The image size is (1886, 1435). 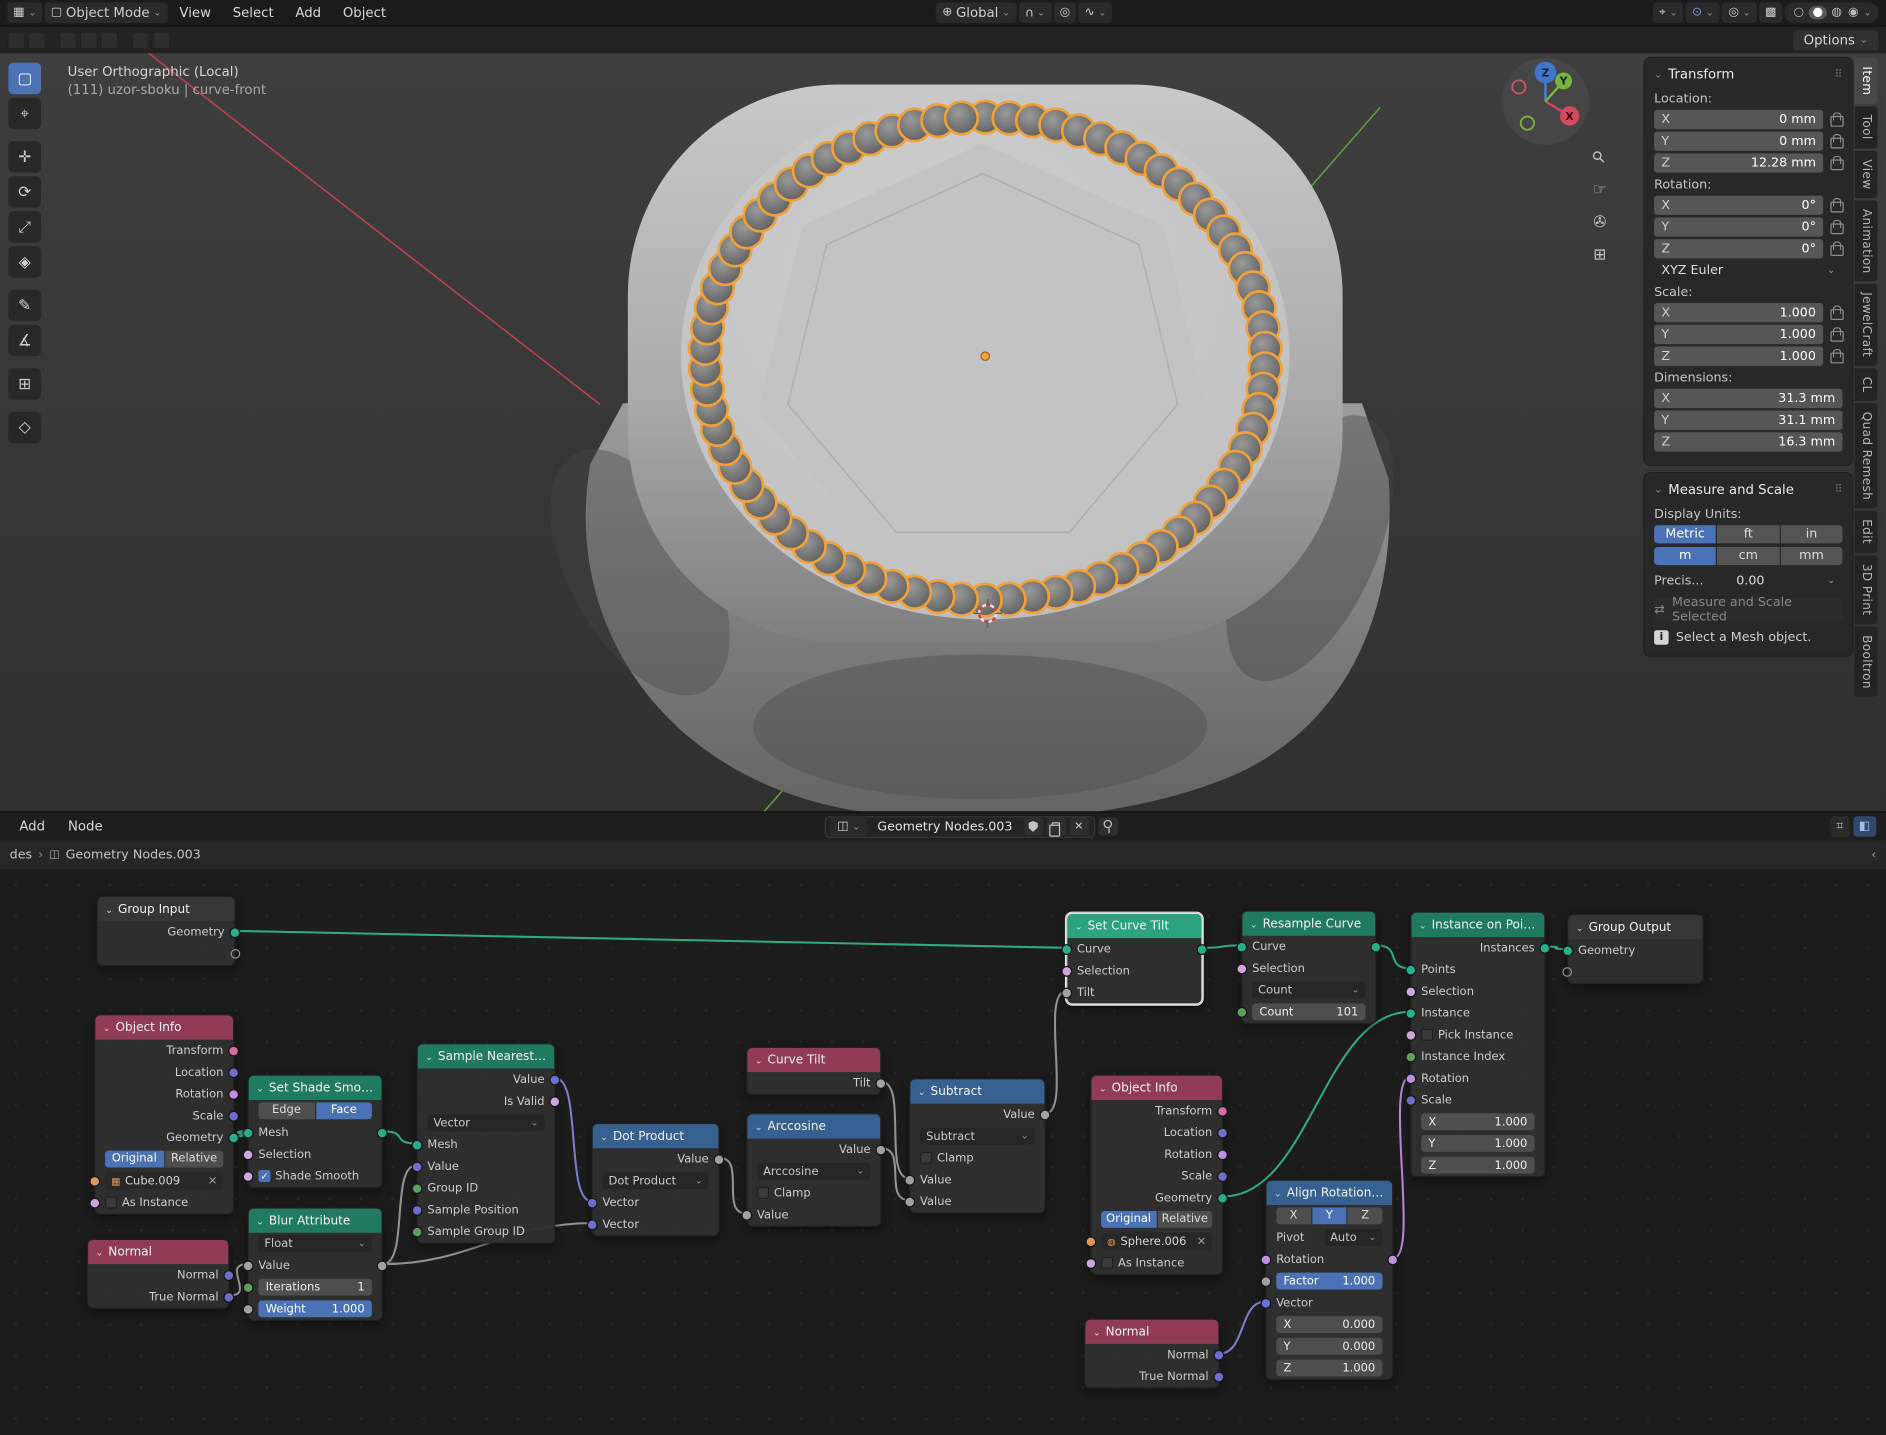 What do you see at coordinates (134, 1159) in the screenshot?
I see `toggle-original: Original` at bounding box center [134, 1159].